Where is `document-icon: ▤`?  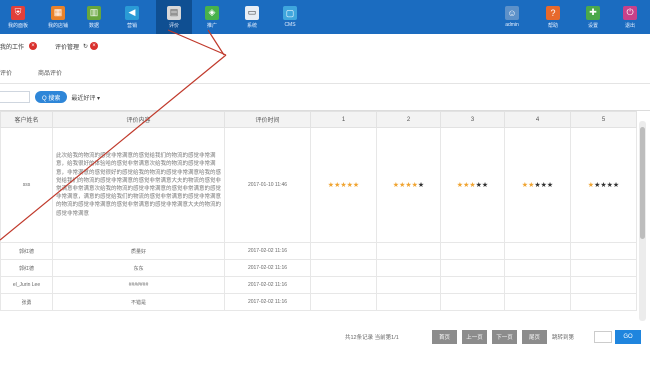 document-icon: ▤ is located at coordinates (174, 12).